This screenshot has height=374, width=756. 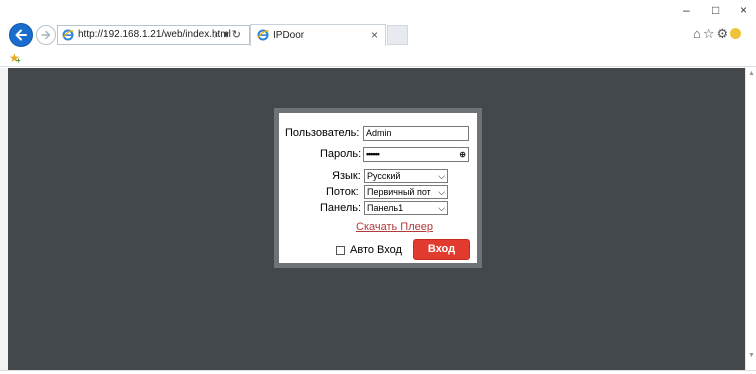 I want to click on favorites-bar: ★ +, so click(x=378, y=58).